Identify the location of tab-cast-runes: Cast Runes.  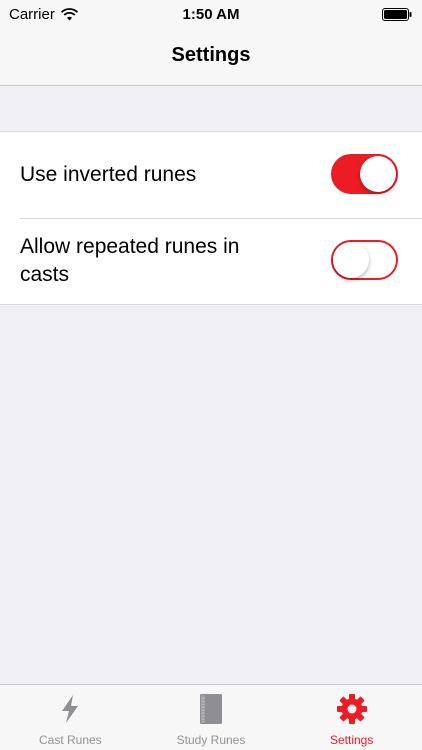
(70, 717).